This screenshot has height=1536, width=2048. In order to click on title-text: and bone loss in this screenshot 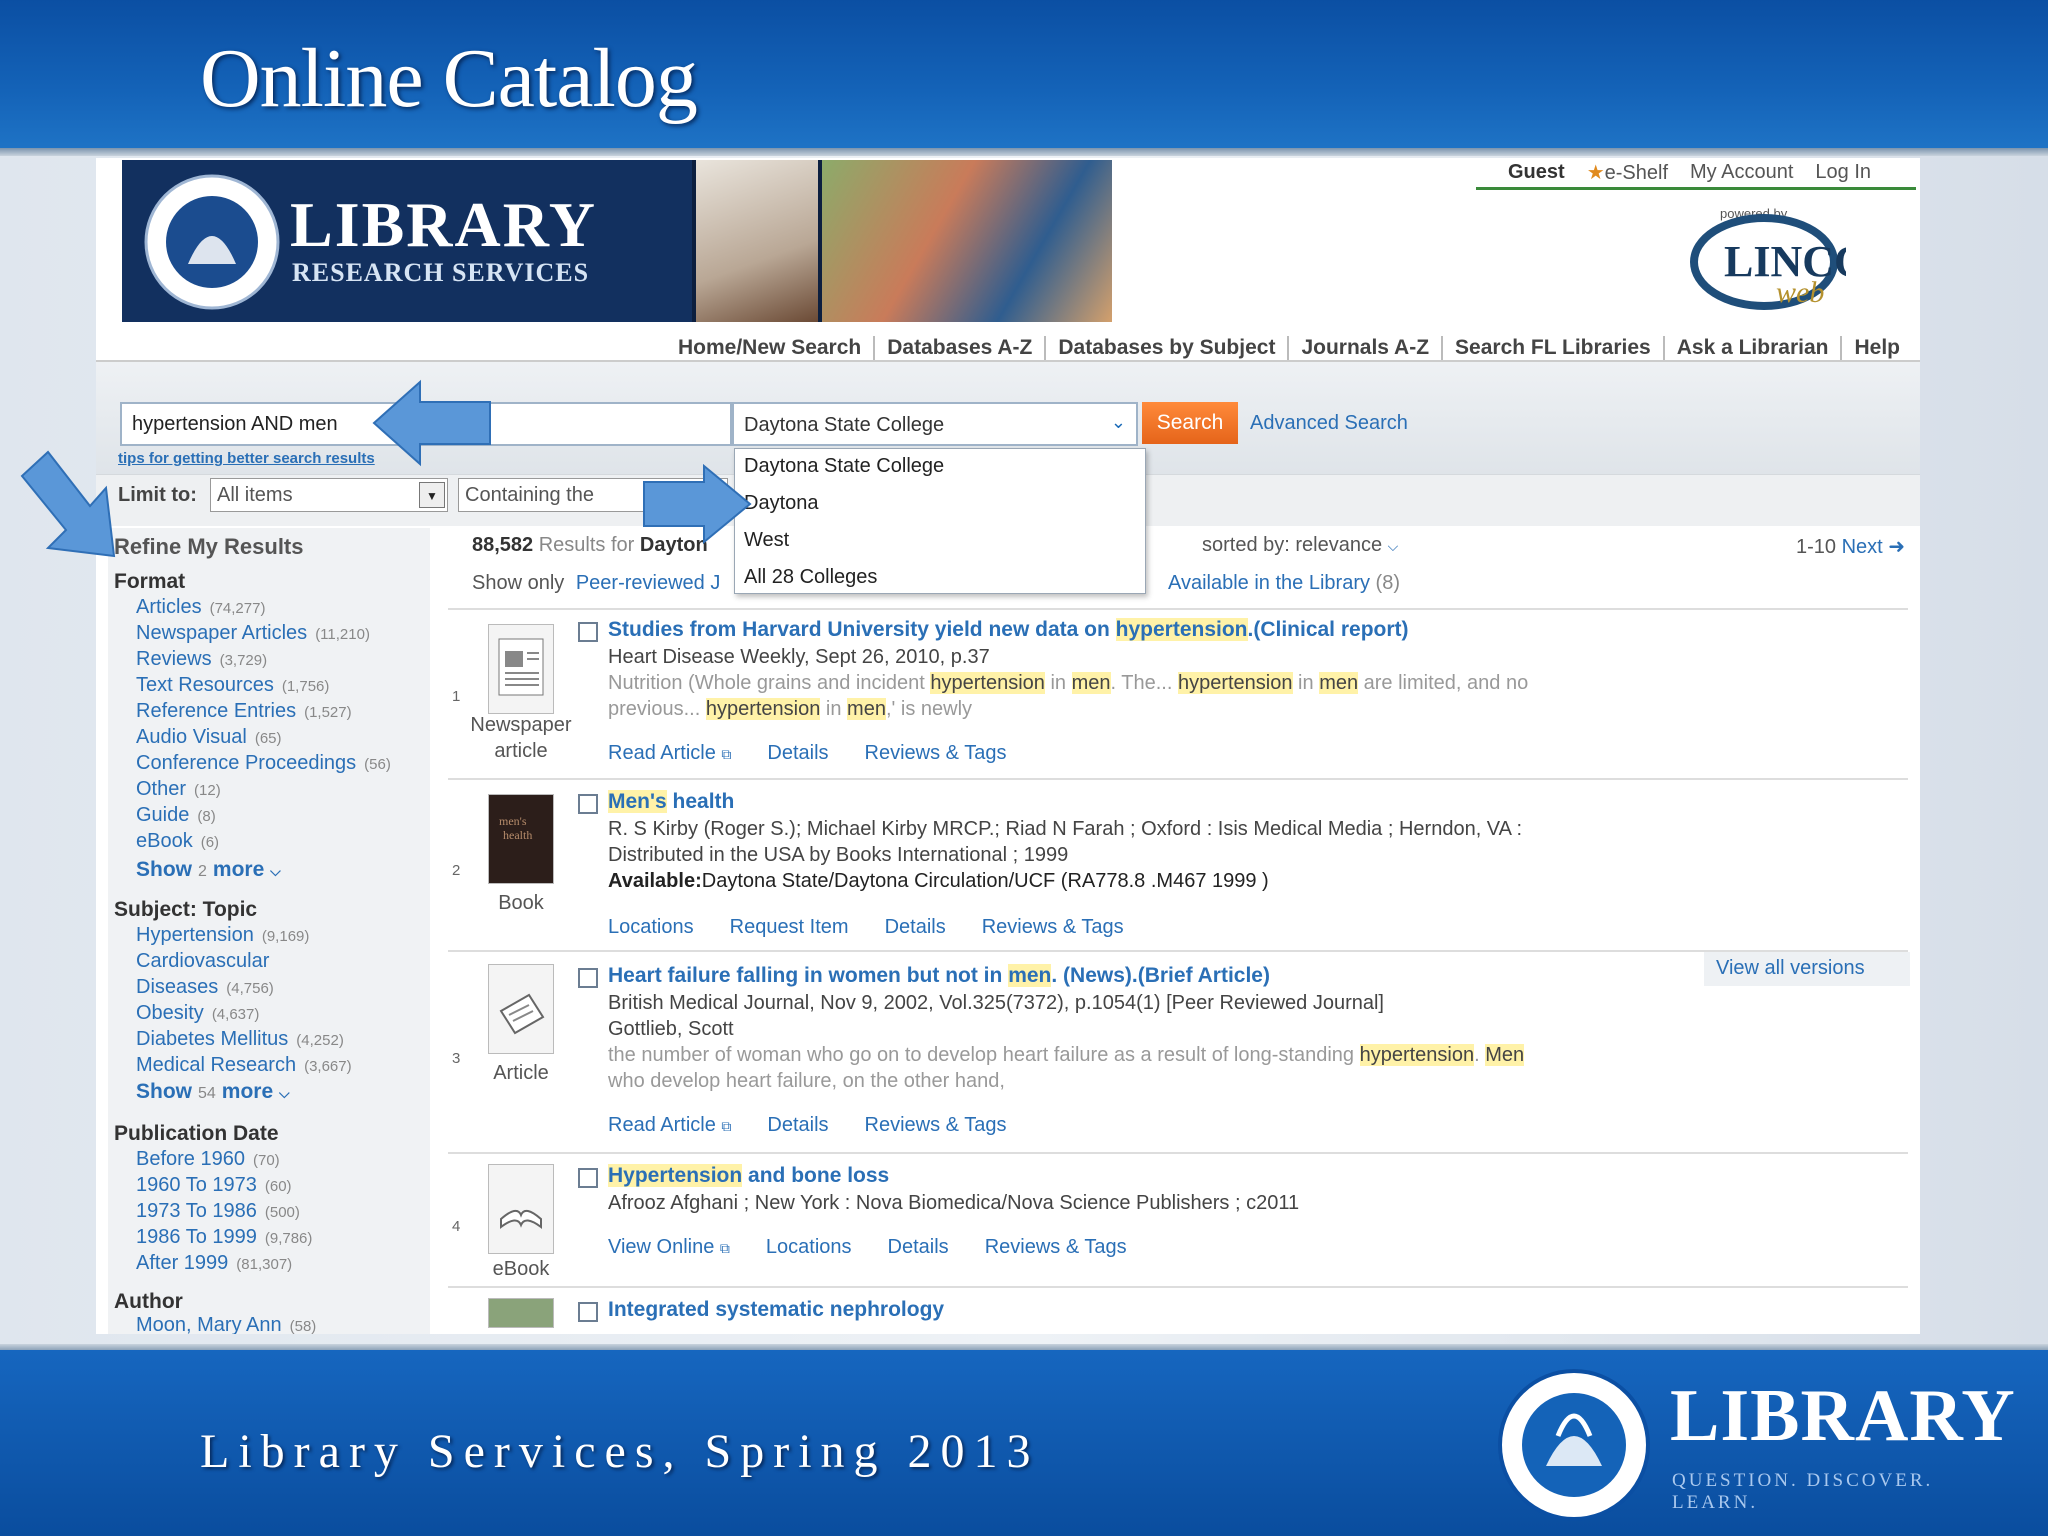, I will do `click(816, 1175)`.